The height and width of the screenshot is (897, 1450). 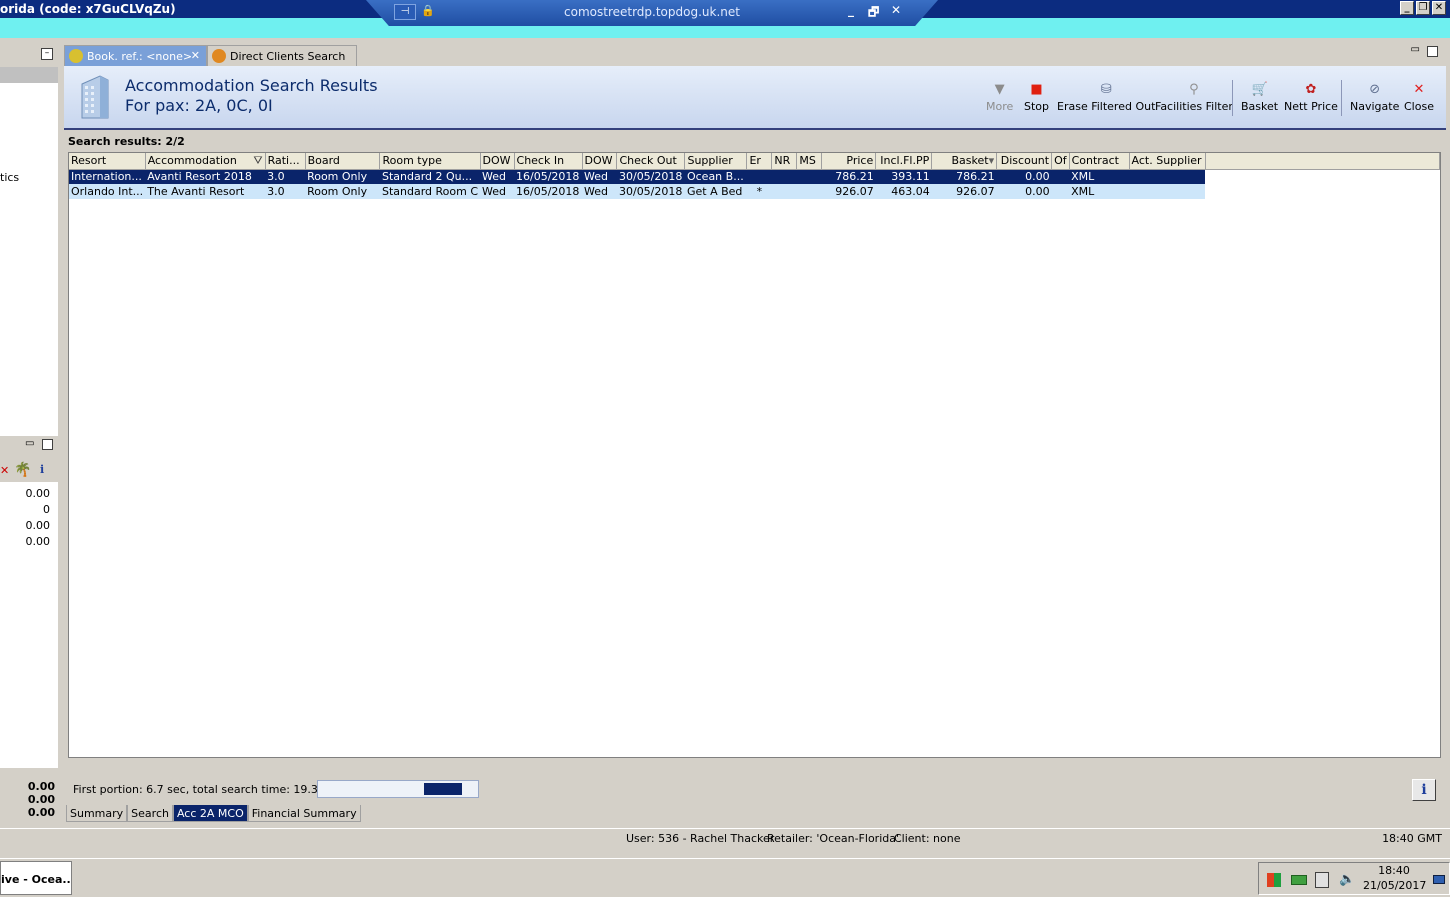 I want to click on app-tray-icon, so click(x=1274, y=880).